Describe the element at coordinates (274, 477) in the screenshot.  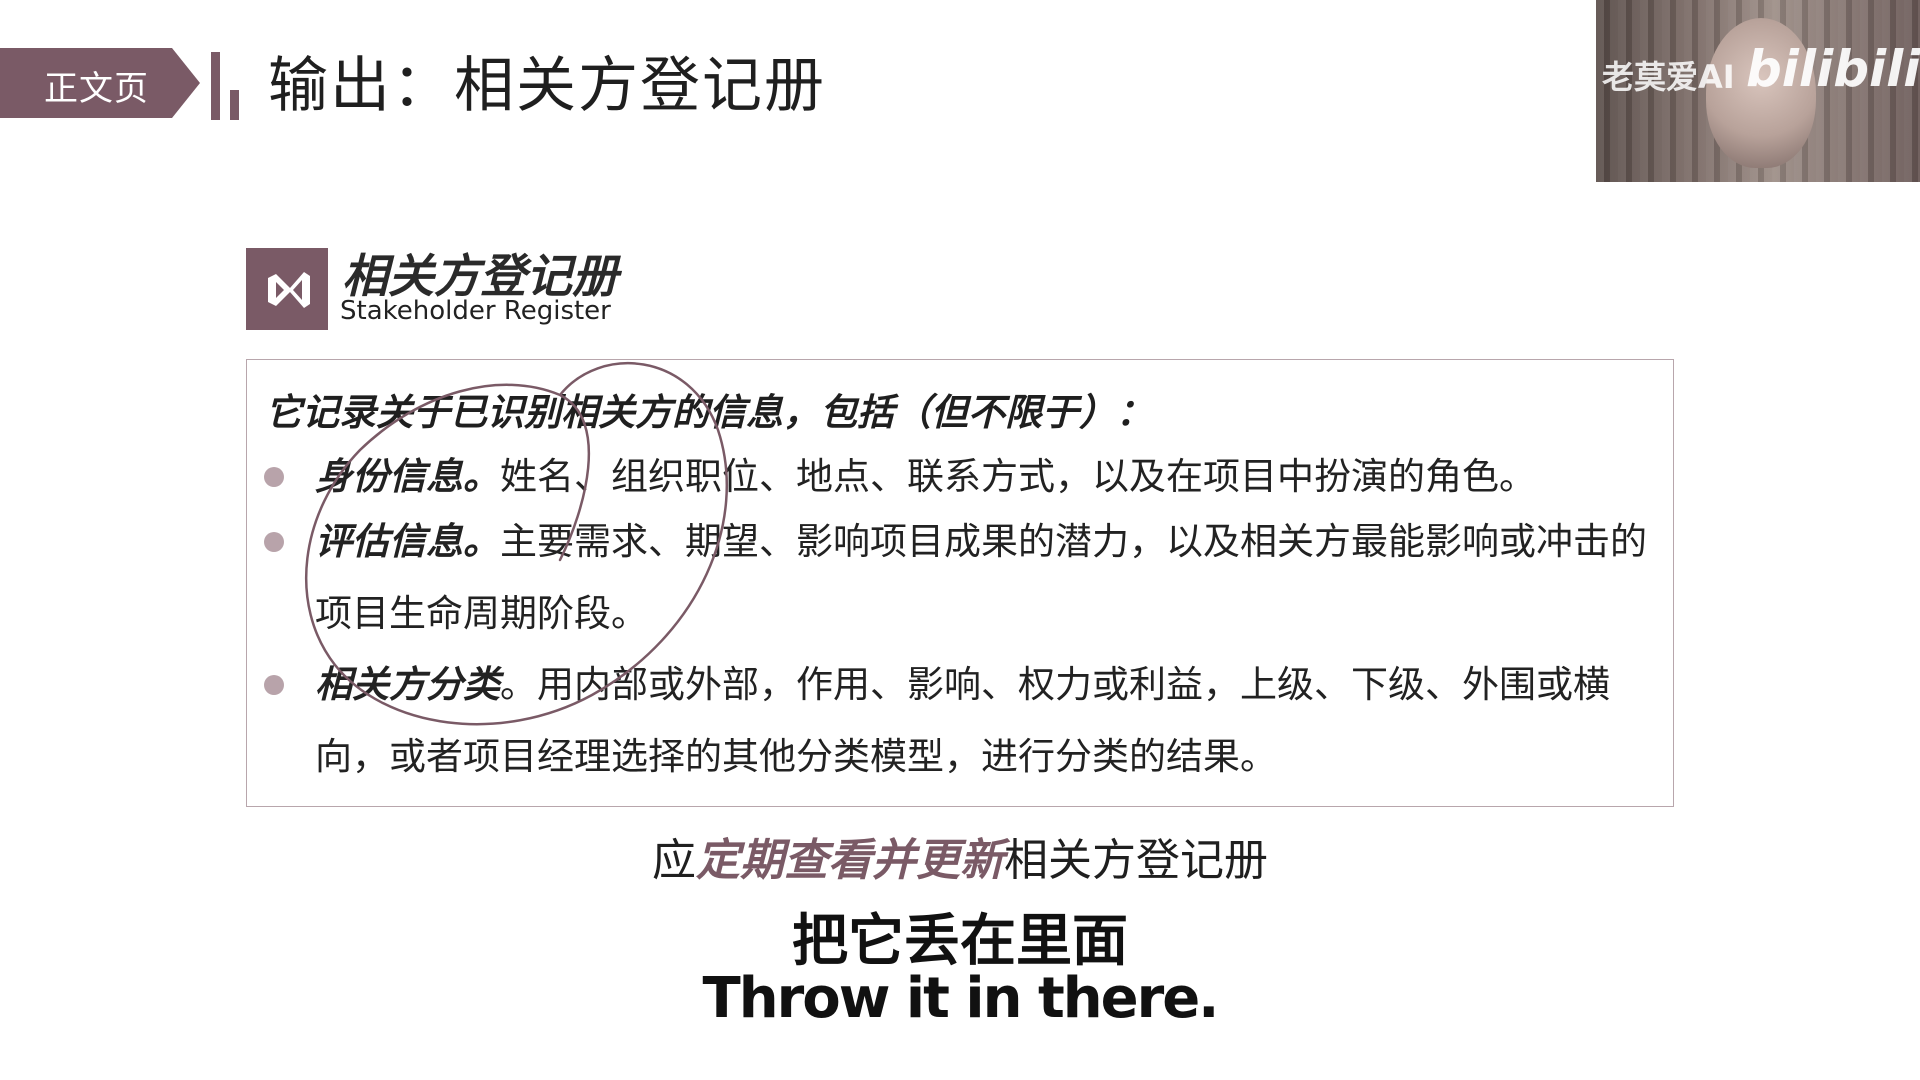
I see `bullet-identity` at that location.